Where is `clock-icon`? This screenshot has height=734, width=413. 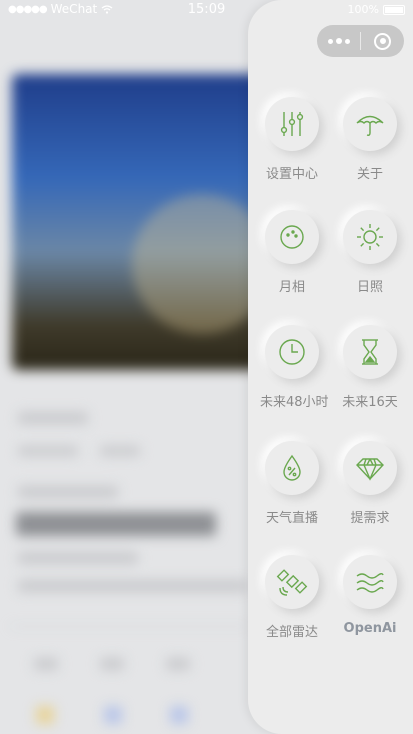 clock-icon is located at coordinates (292, 352).